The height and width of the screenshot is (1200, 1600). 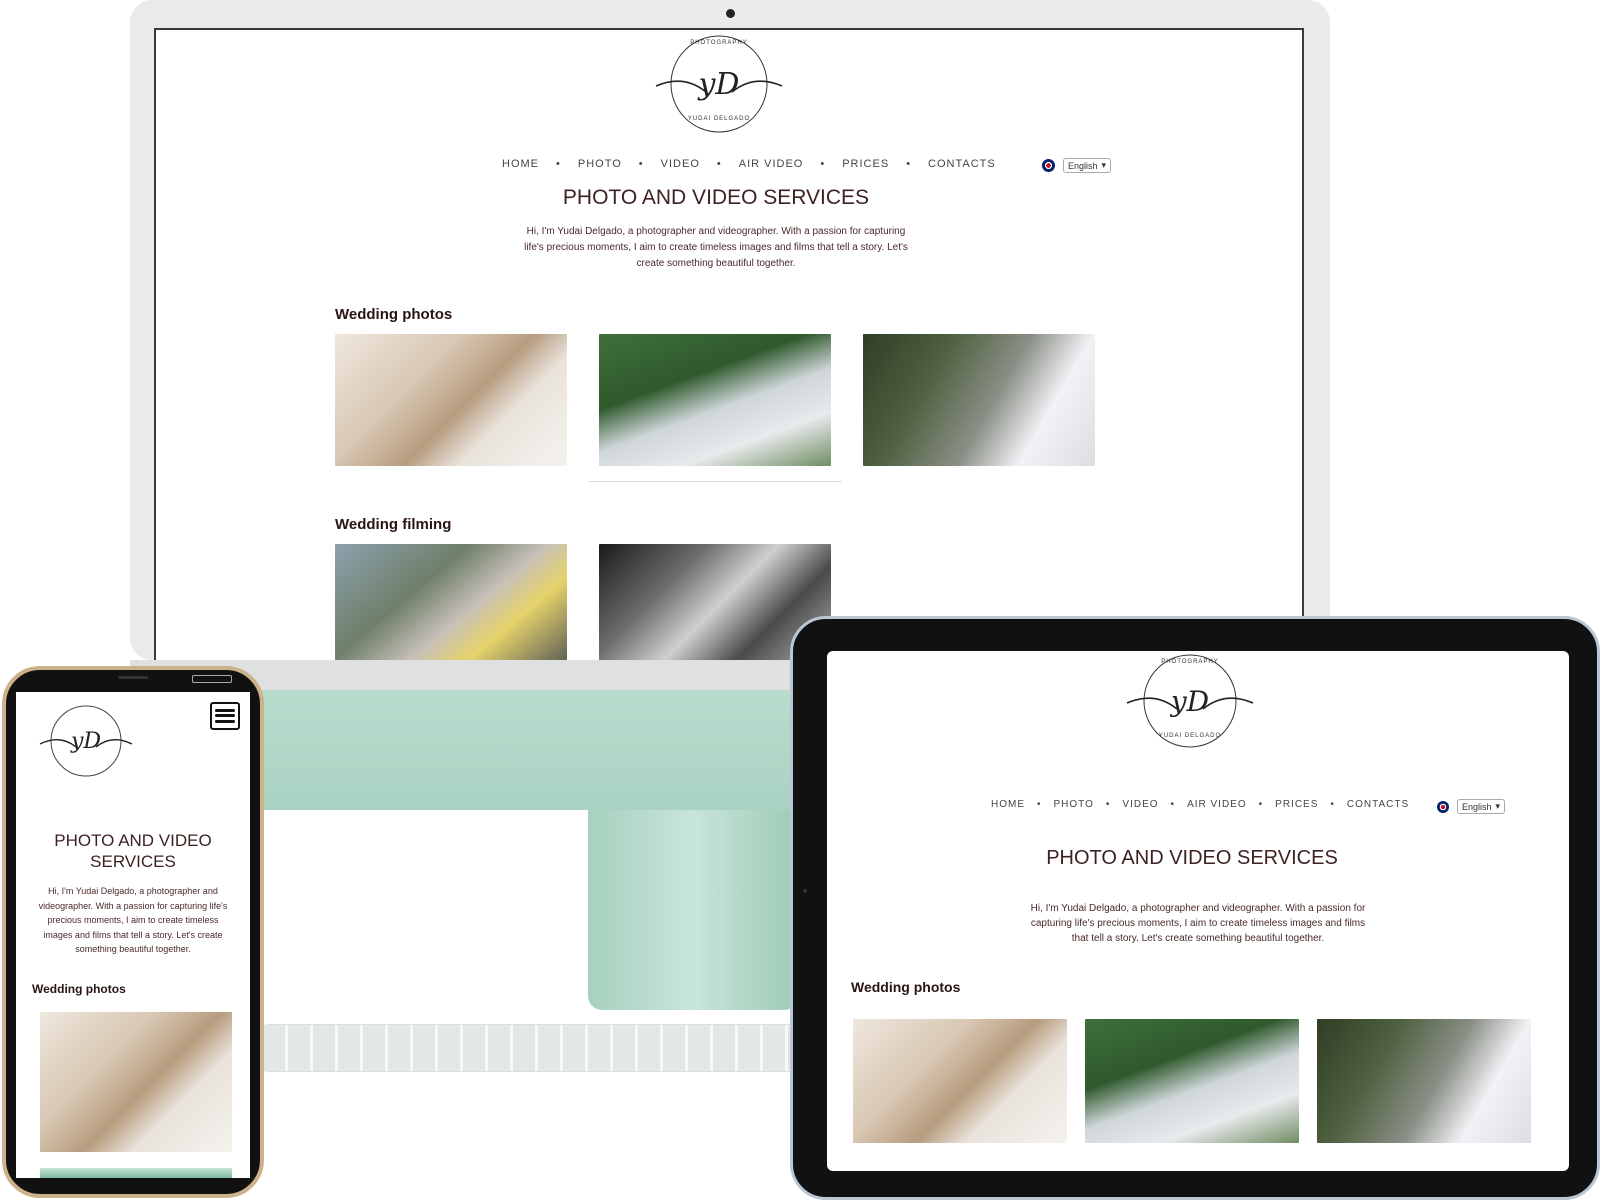 I want to click on tablet-camera, so click(x=805, y=891).